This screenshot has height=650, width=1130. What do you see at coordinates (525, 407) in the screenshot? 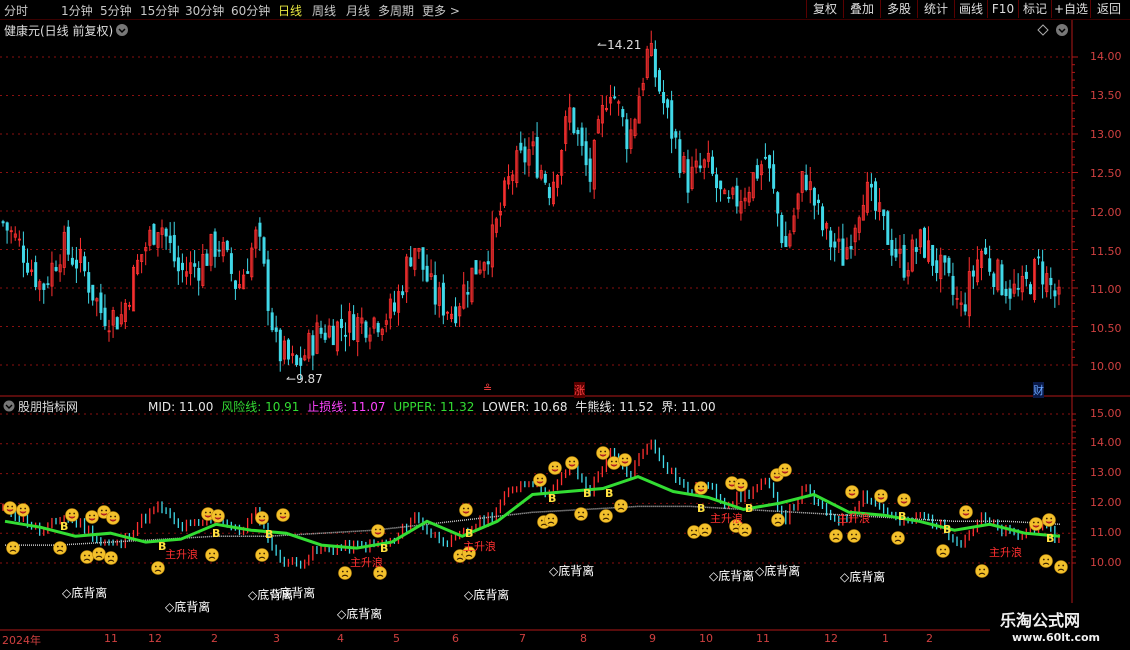
I see `legend-lower: LOWER: 10.68` at bounding box center [525, 407].